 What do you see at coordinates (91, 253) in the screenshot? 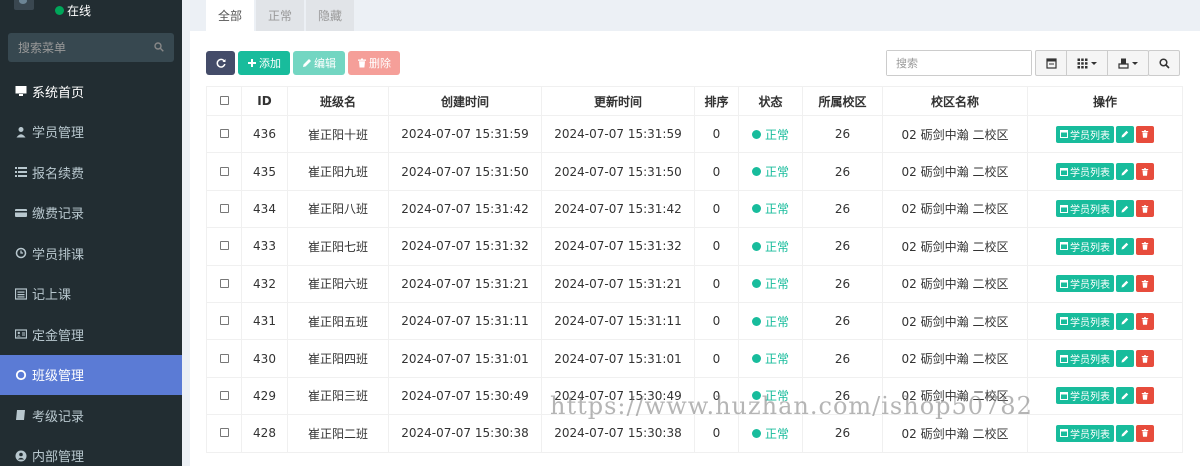
I see `sidebar-item-scheduling: 学员排课` at bounding box center [91, 253].